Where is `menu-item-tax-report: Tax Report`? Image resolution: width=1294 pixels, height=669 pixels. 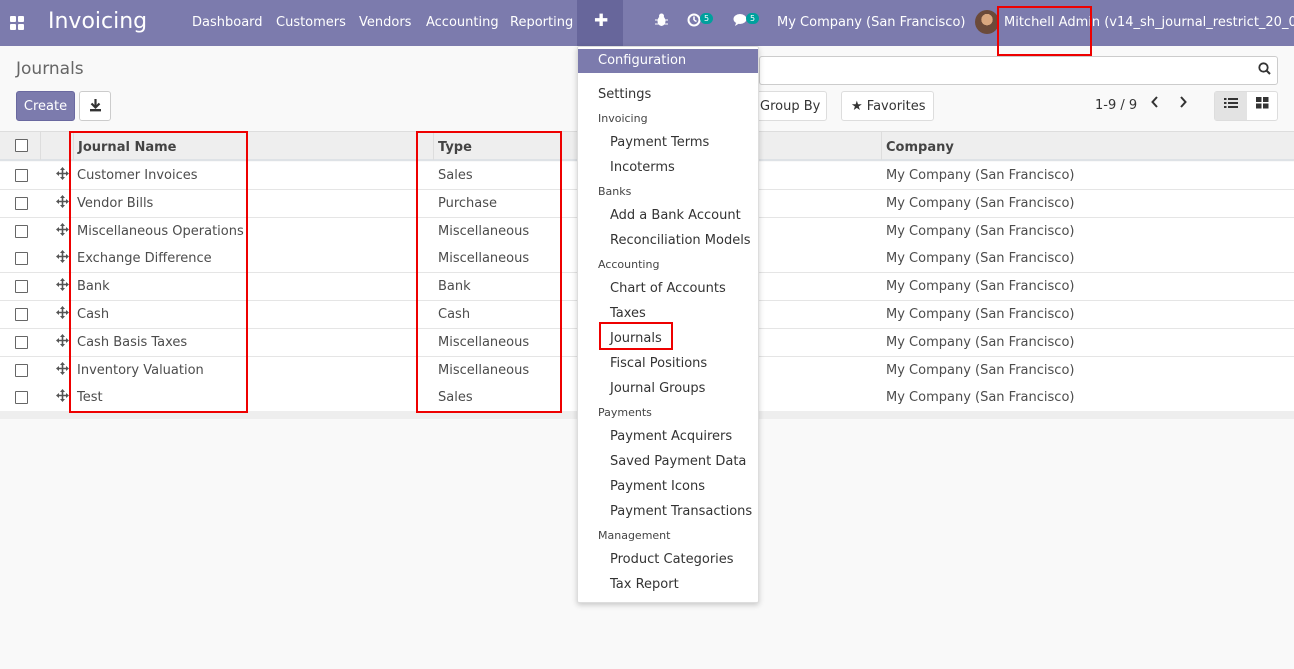
menu-item-tax-report: Tax Report is located at coordinates (644, 584).